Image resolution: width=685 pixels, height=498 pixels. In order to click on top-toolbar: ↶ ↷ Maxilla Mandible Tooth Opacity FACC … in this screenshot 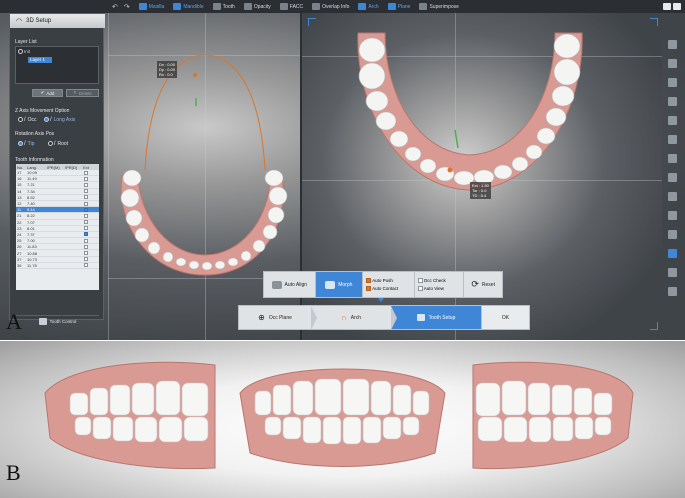, I will do `click(342, 6)`.